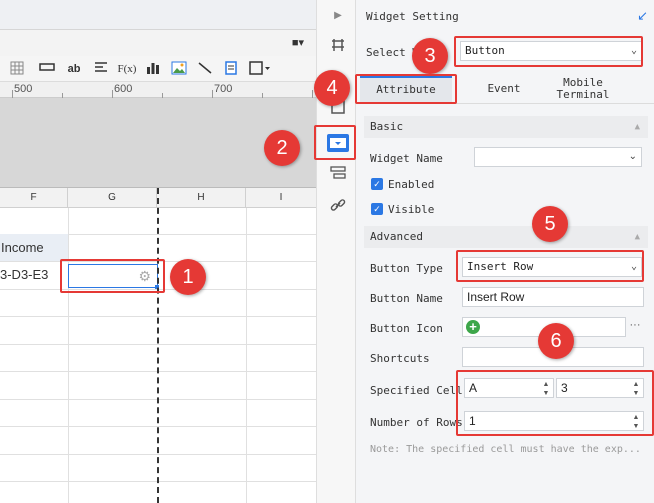  Describe the element at coordinates (506, 127) in the screenshot. I see `section-basic: Basic ▲` at that location.